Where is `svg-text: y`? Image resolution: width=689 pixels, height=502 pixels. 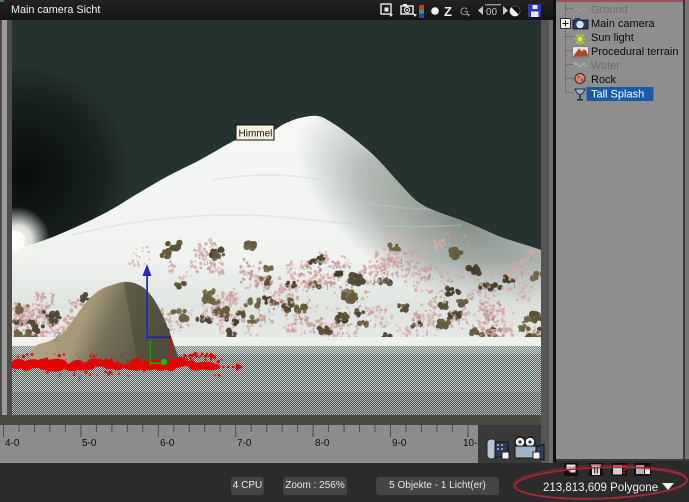 svg-text: y is located at coordinates (80, 376).